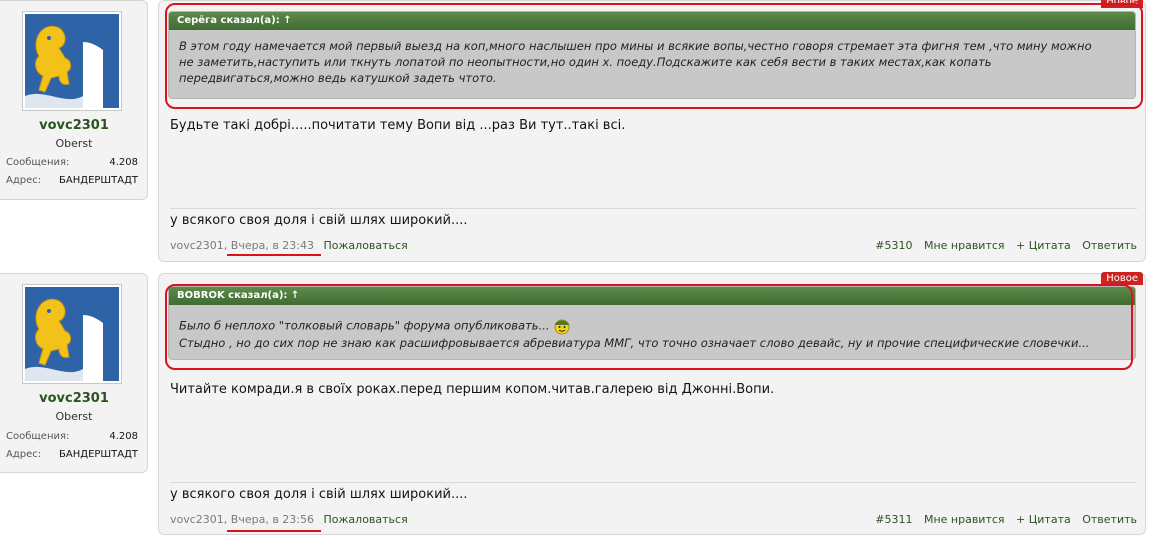  What do you see at coordinates (893, 519) in the screenshot?
I see `post-number: #5311` at bounding box center [893, 519].